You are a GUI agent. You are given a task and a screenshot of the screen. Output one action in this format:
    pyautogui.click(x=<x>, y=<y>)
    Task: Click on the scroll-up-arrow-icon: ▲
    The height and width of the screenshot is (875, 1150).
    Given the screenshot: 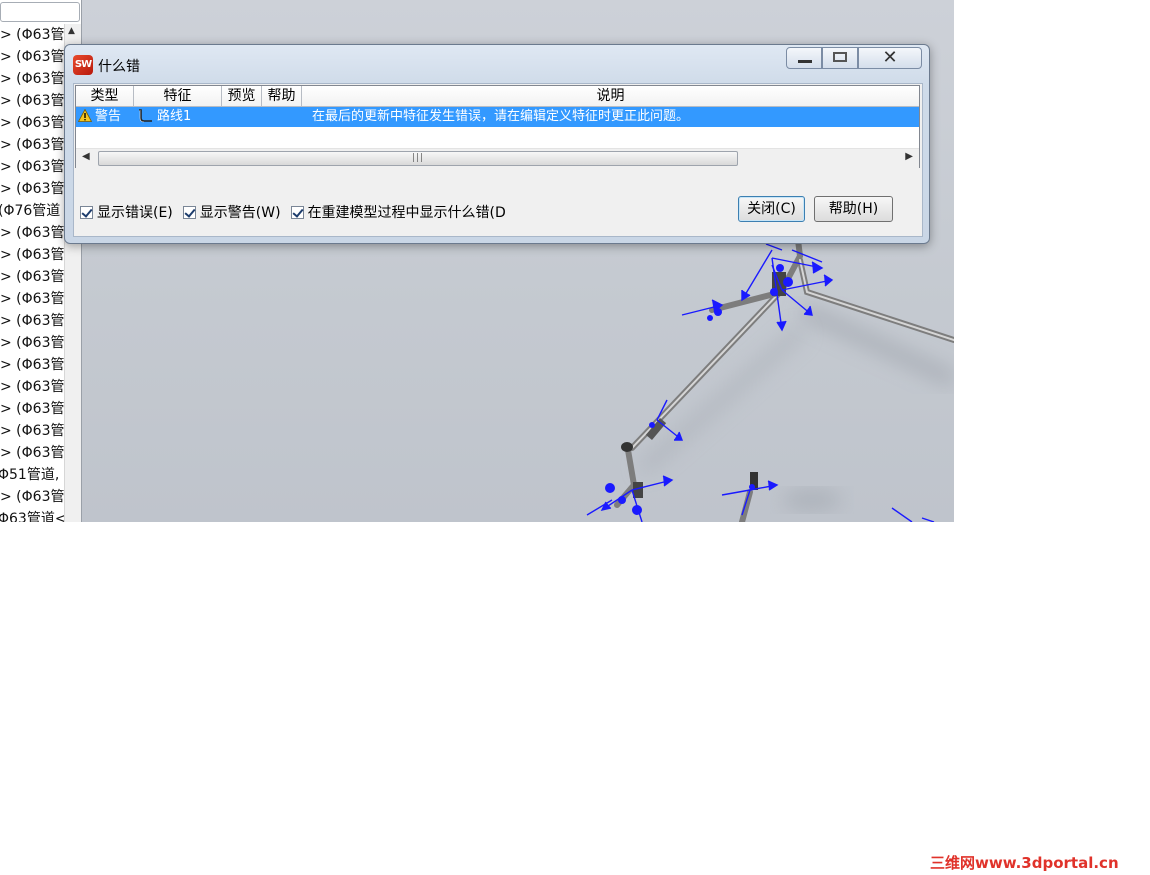 What is the action you would take?
    pyautogui.click(x=71, y=31)
    